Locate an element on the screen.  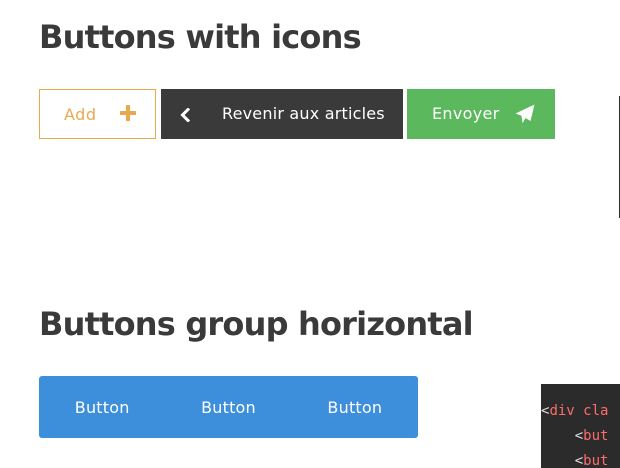
horizontal-button-group: Button Button Button is located at coordinates (228, 407).